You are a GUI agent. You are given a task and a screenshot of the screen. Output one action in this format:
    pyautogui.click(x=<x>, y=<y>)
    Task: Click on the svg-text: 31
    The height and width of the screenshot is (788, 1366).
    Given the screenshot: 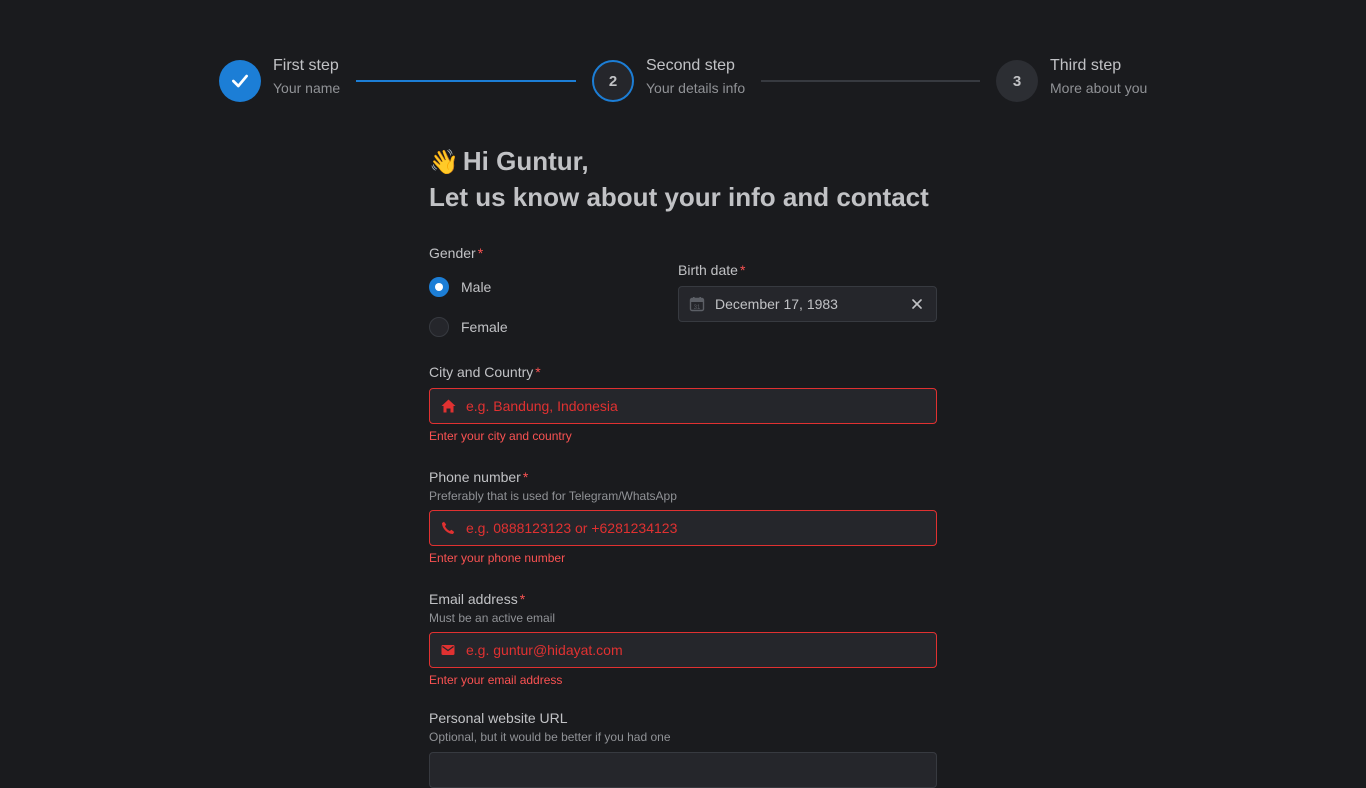 What is the action you would take?
    pyautogui.click(x=697, y=308)
    